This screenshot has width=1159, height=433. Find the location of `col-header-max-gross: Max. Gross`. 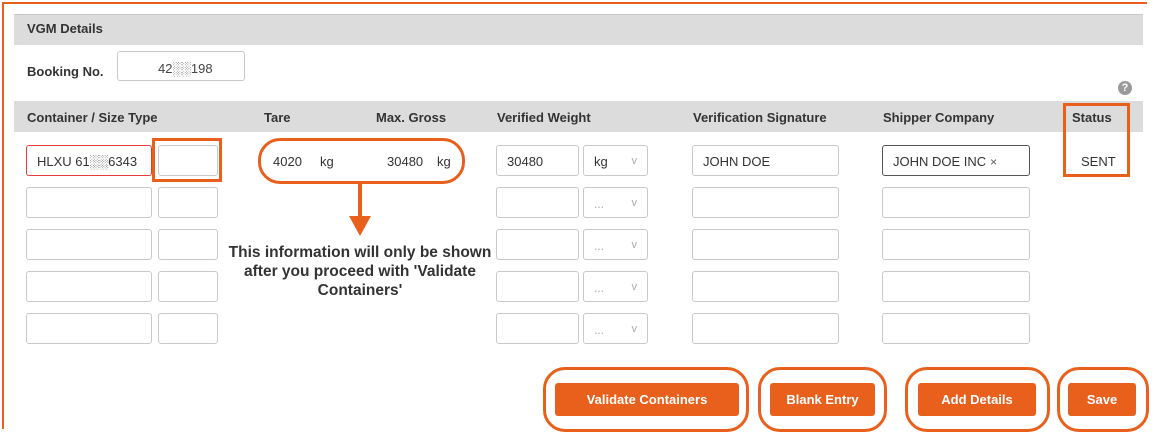

col-header-max-gross: Max. Gross is located at coordinates (411, 117).